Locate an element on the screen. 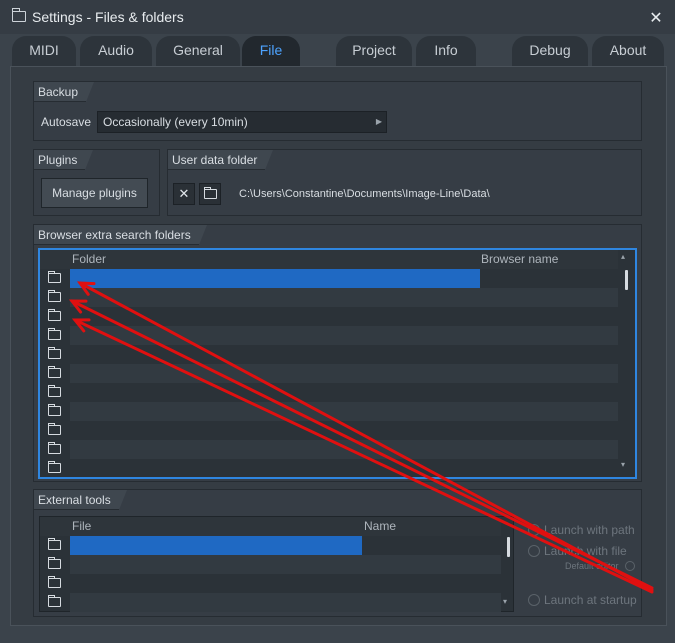 The height and width of the screenshot is (643, 675). autosave-value: Occasionally (every 10min) is located at coordinates (175, 122).